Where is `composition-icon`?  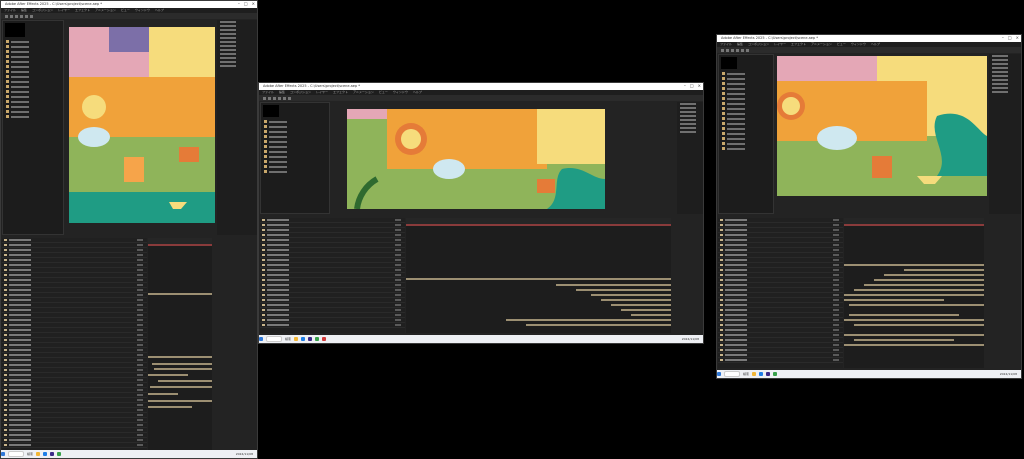
composition-icon is located at coordinates (723, 138).